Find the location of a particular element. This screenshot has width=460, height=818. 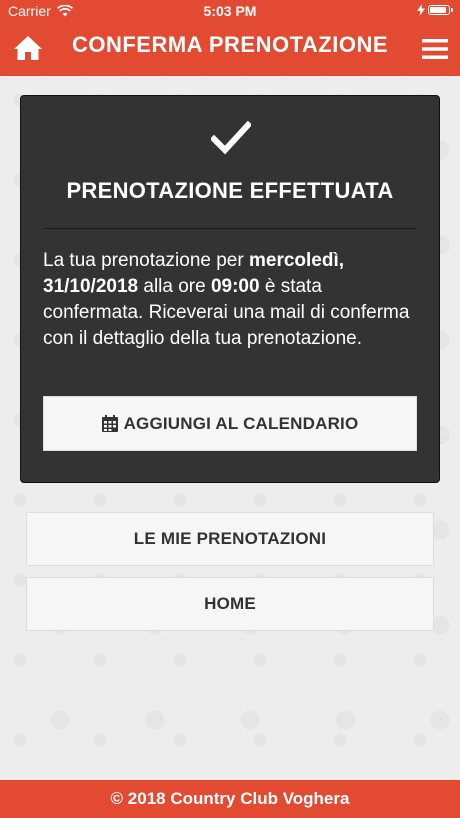

add-to-calendar-button: AGGIUNGI AL CALENDARIO is located at coordinates (230, 423).